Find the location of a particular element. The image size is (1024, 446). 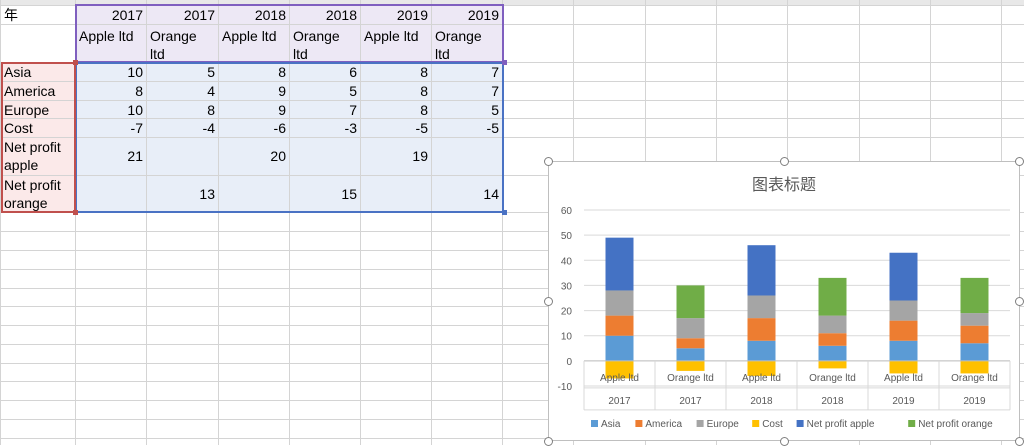

cell-value: 14 is located at coordinates (467, 194).